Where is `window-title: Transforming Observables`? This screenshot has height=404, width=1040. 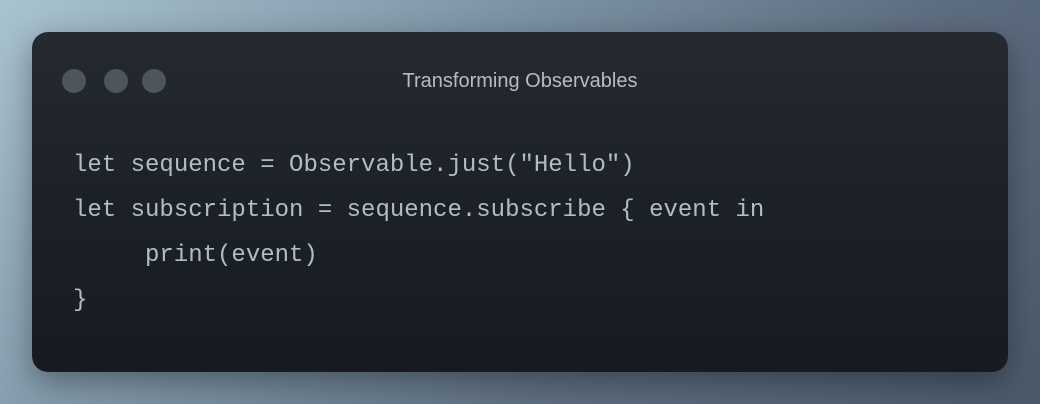 window-title: Transforming Observables is located at coordinates (520, 81).